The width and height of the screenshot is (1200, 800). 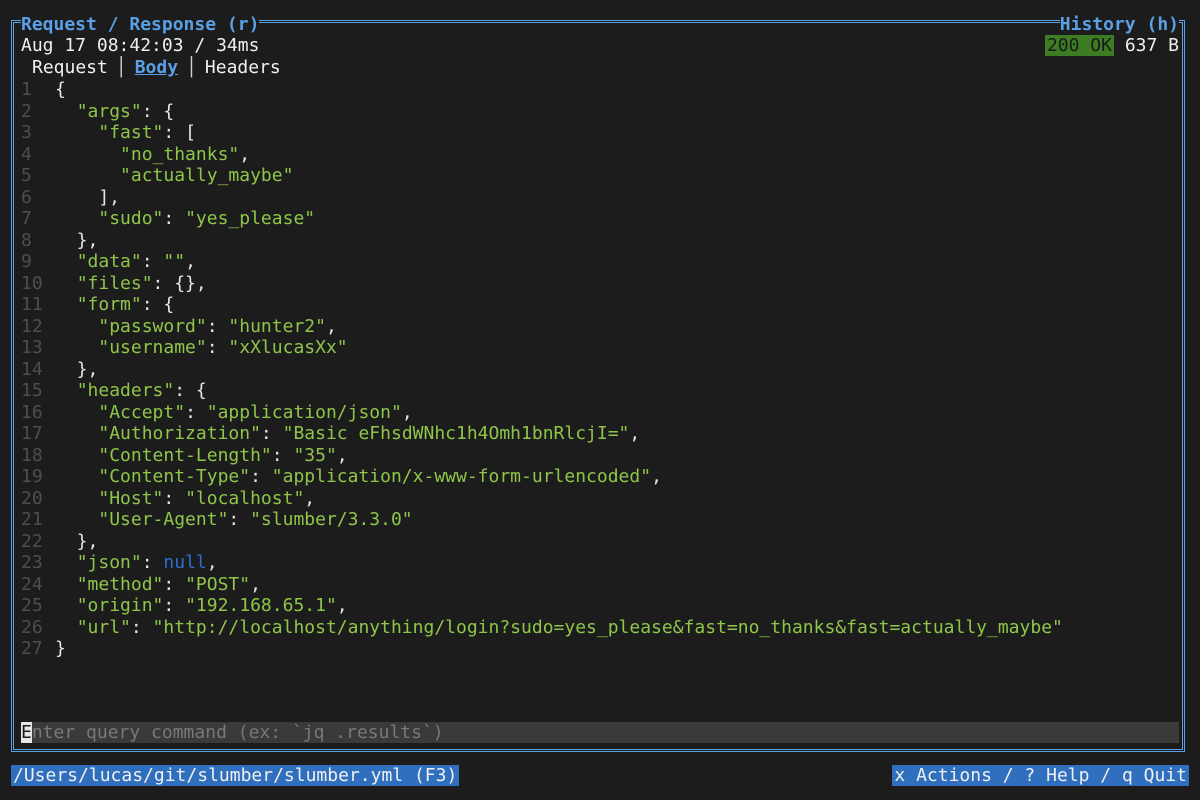 I want to click on code-line: 15 "headers": {, so click(x=596, y=391).